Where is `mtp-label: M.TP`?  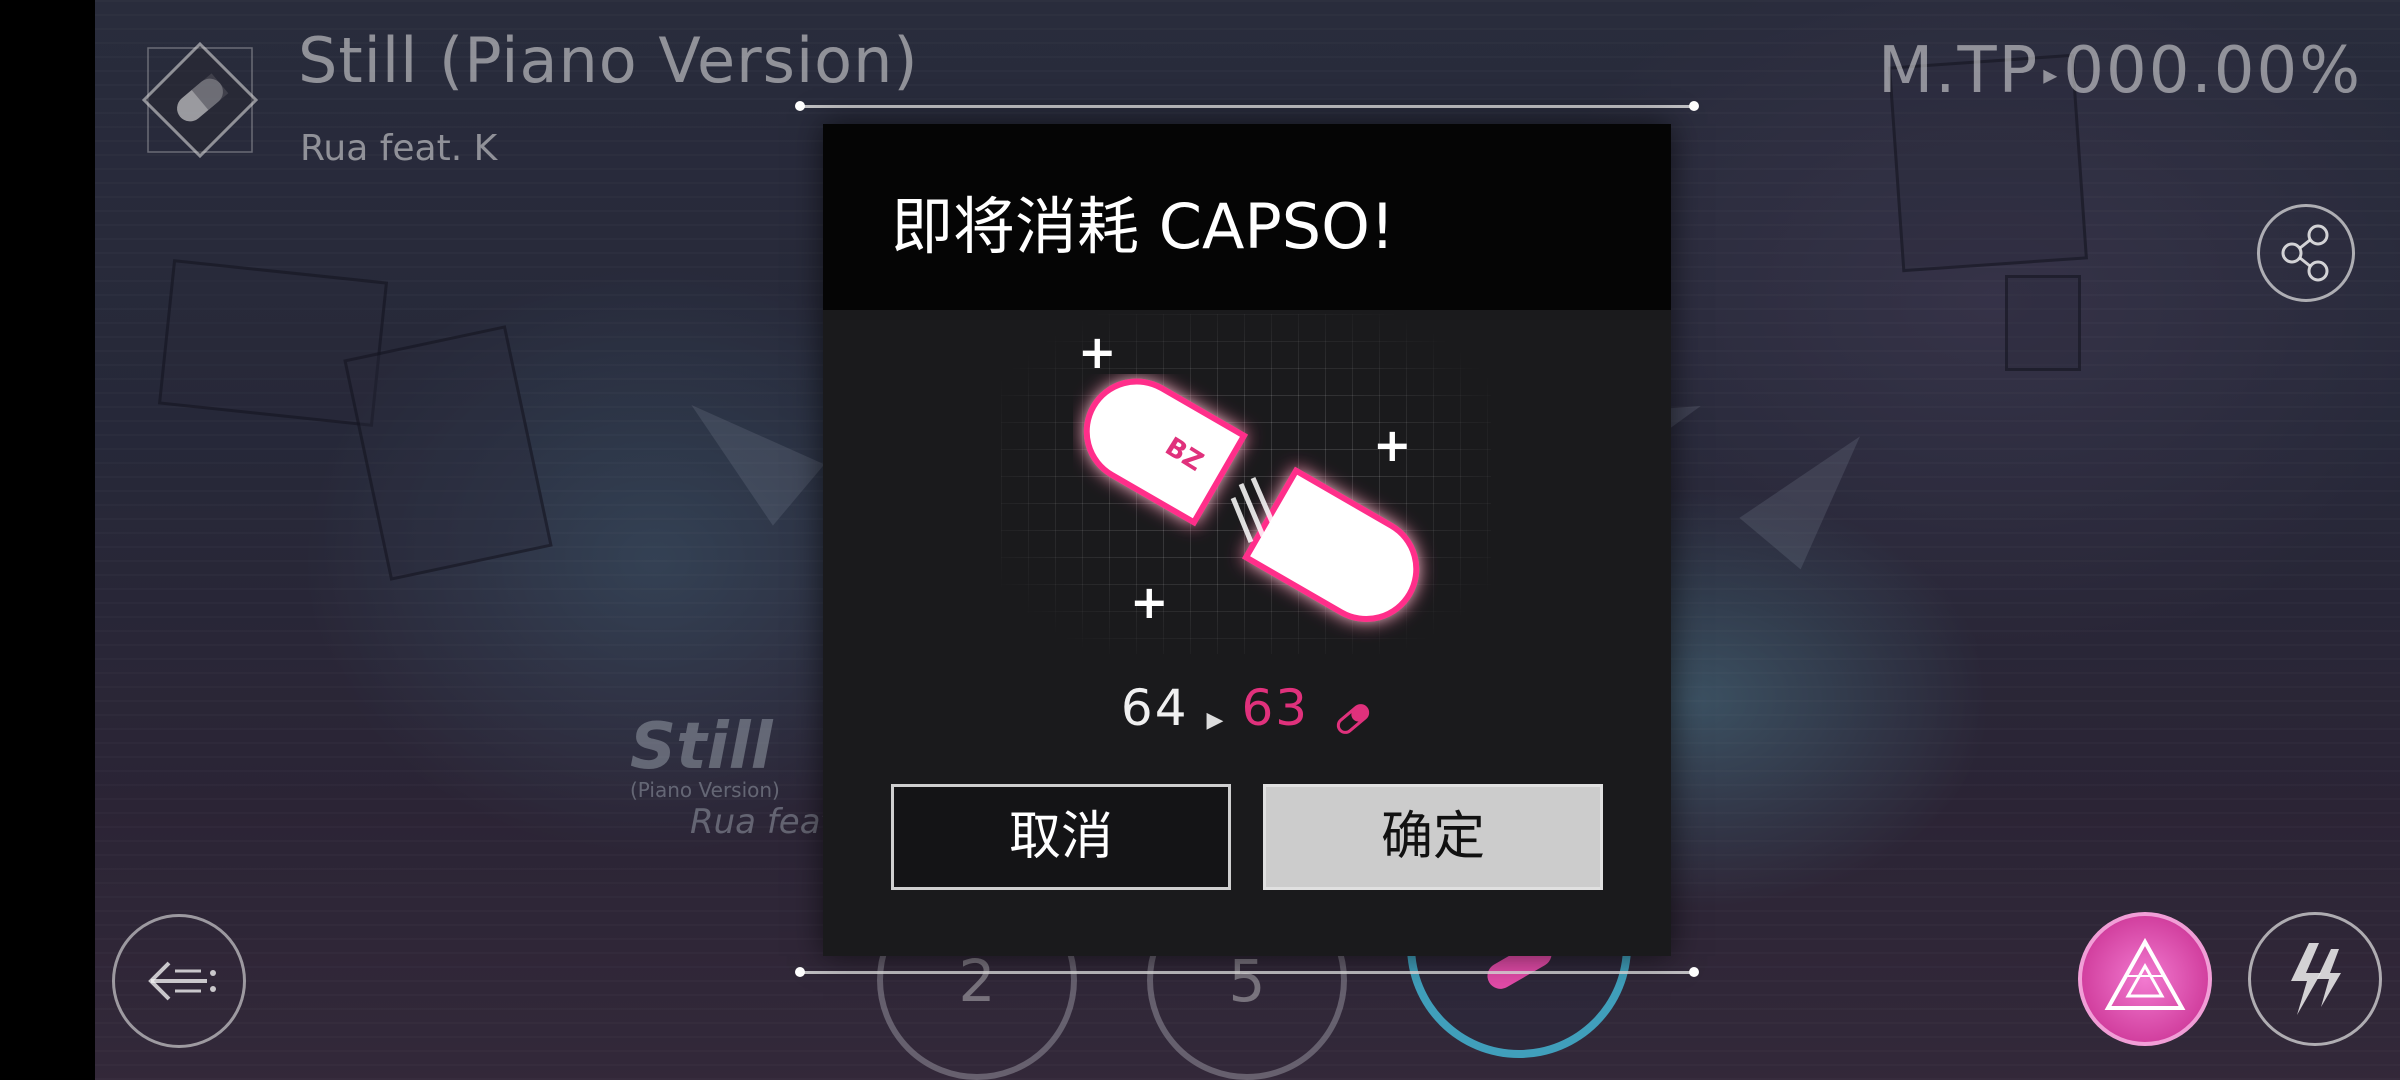
mtp-label: M.TP is located at coordinates (1958, 71).